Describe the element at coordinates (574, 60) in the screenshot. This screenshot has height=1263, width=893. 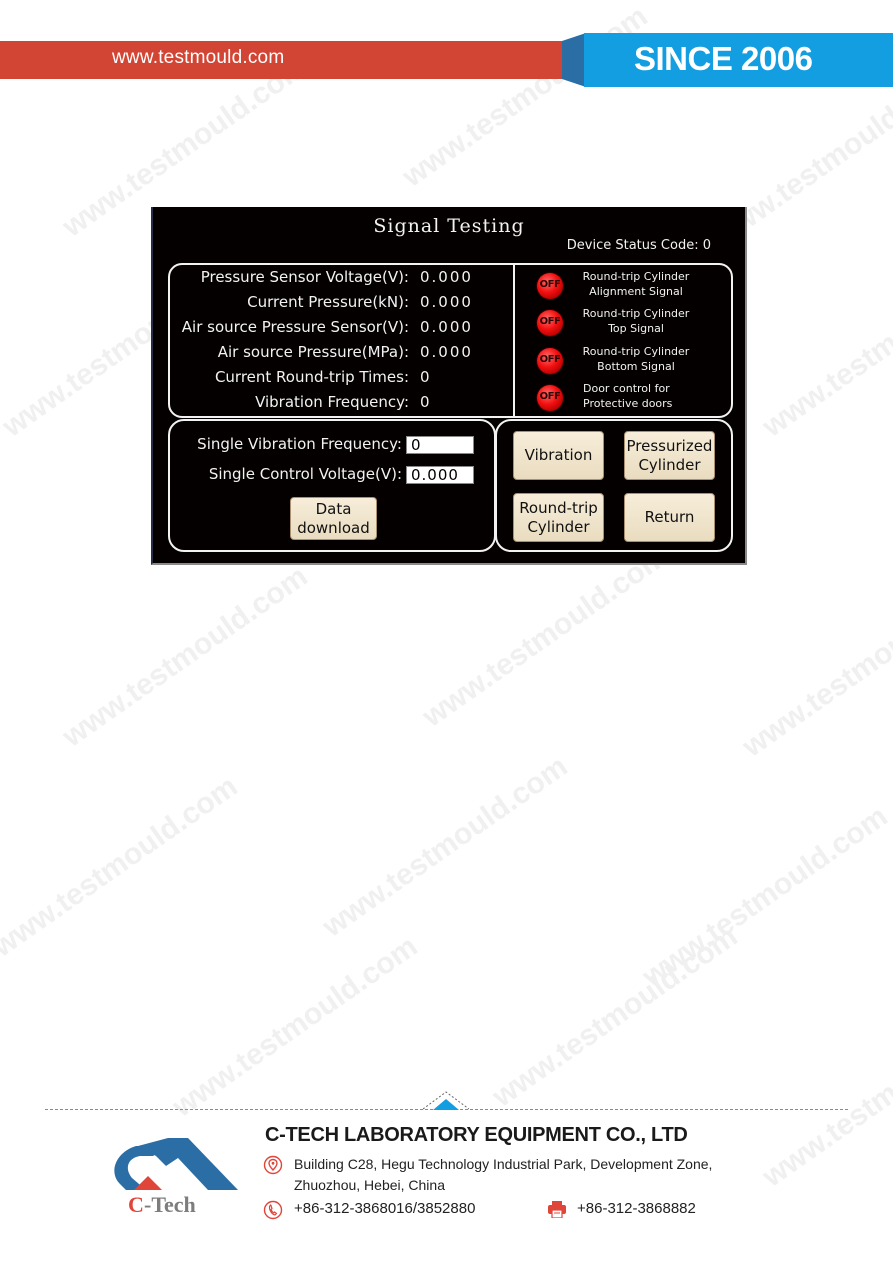
I see `header-fold` at that location.